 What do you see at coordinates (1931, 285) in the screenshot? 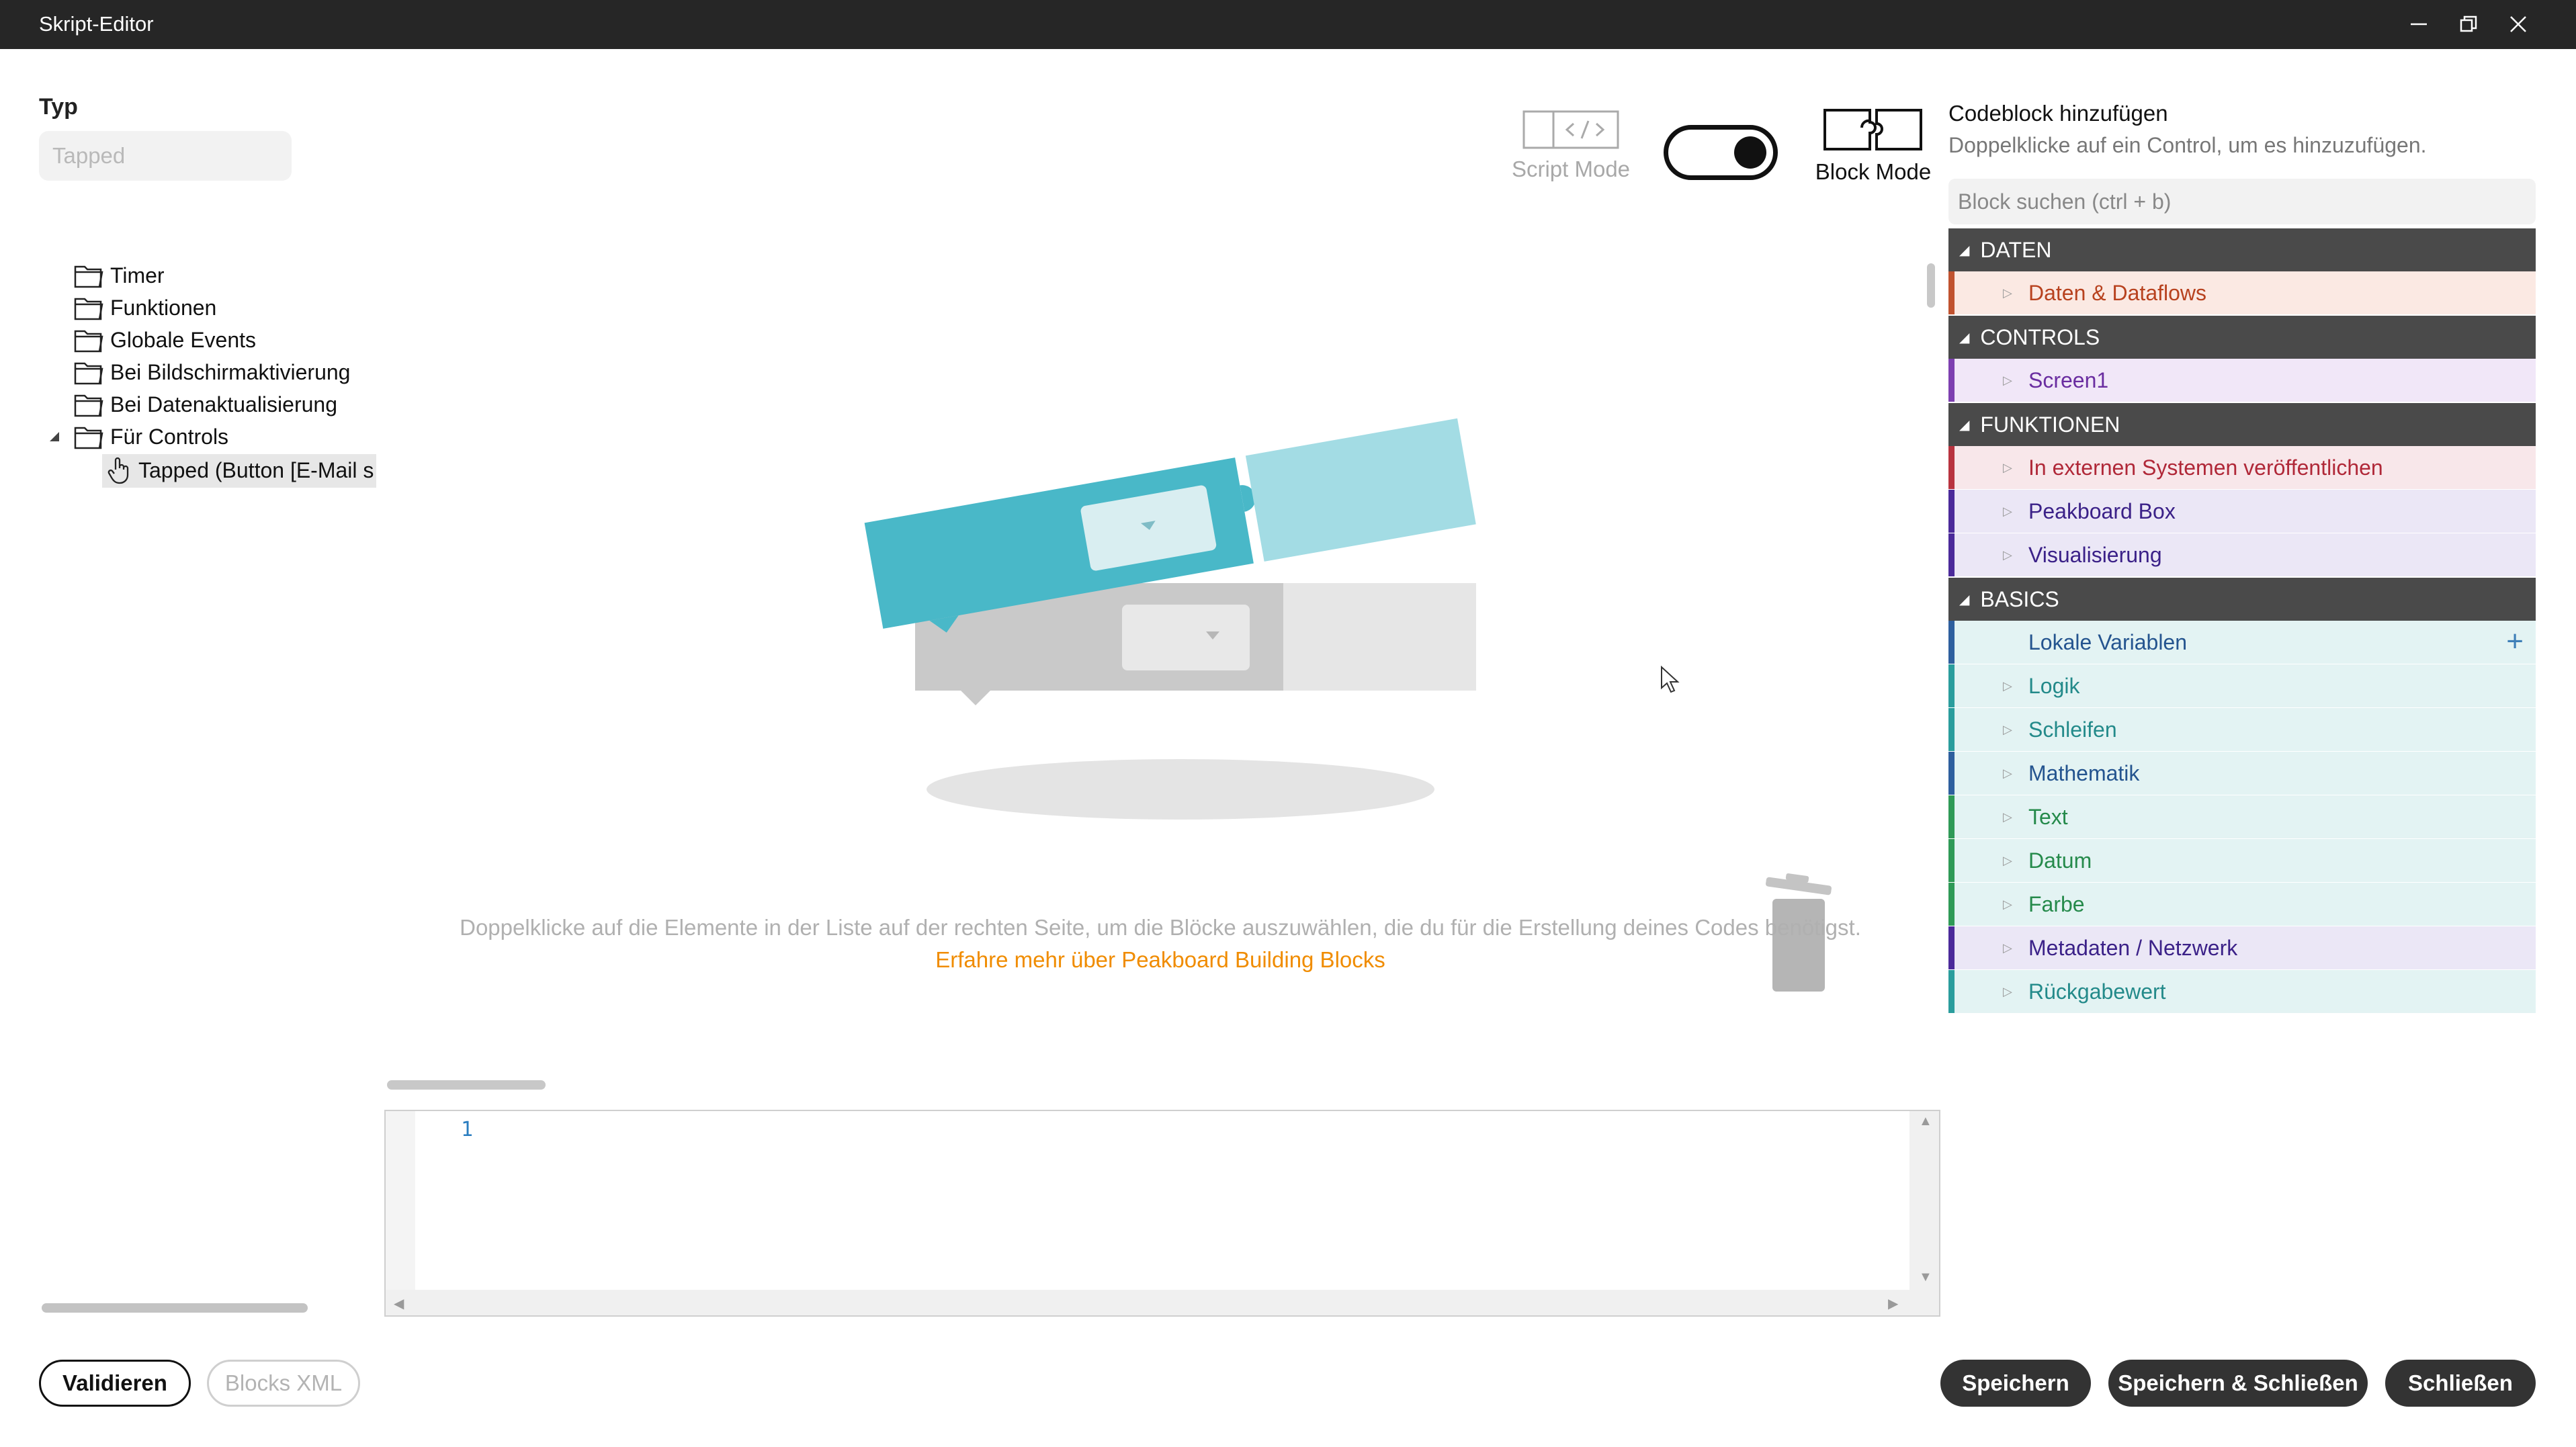
I see `canvas-vertical-scrollbar` at bounding box center [1931, 285].